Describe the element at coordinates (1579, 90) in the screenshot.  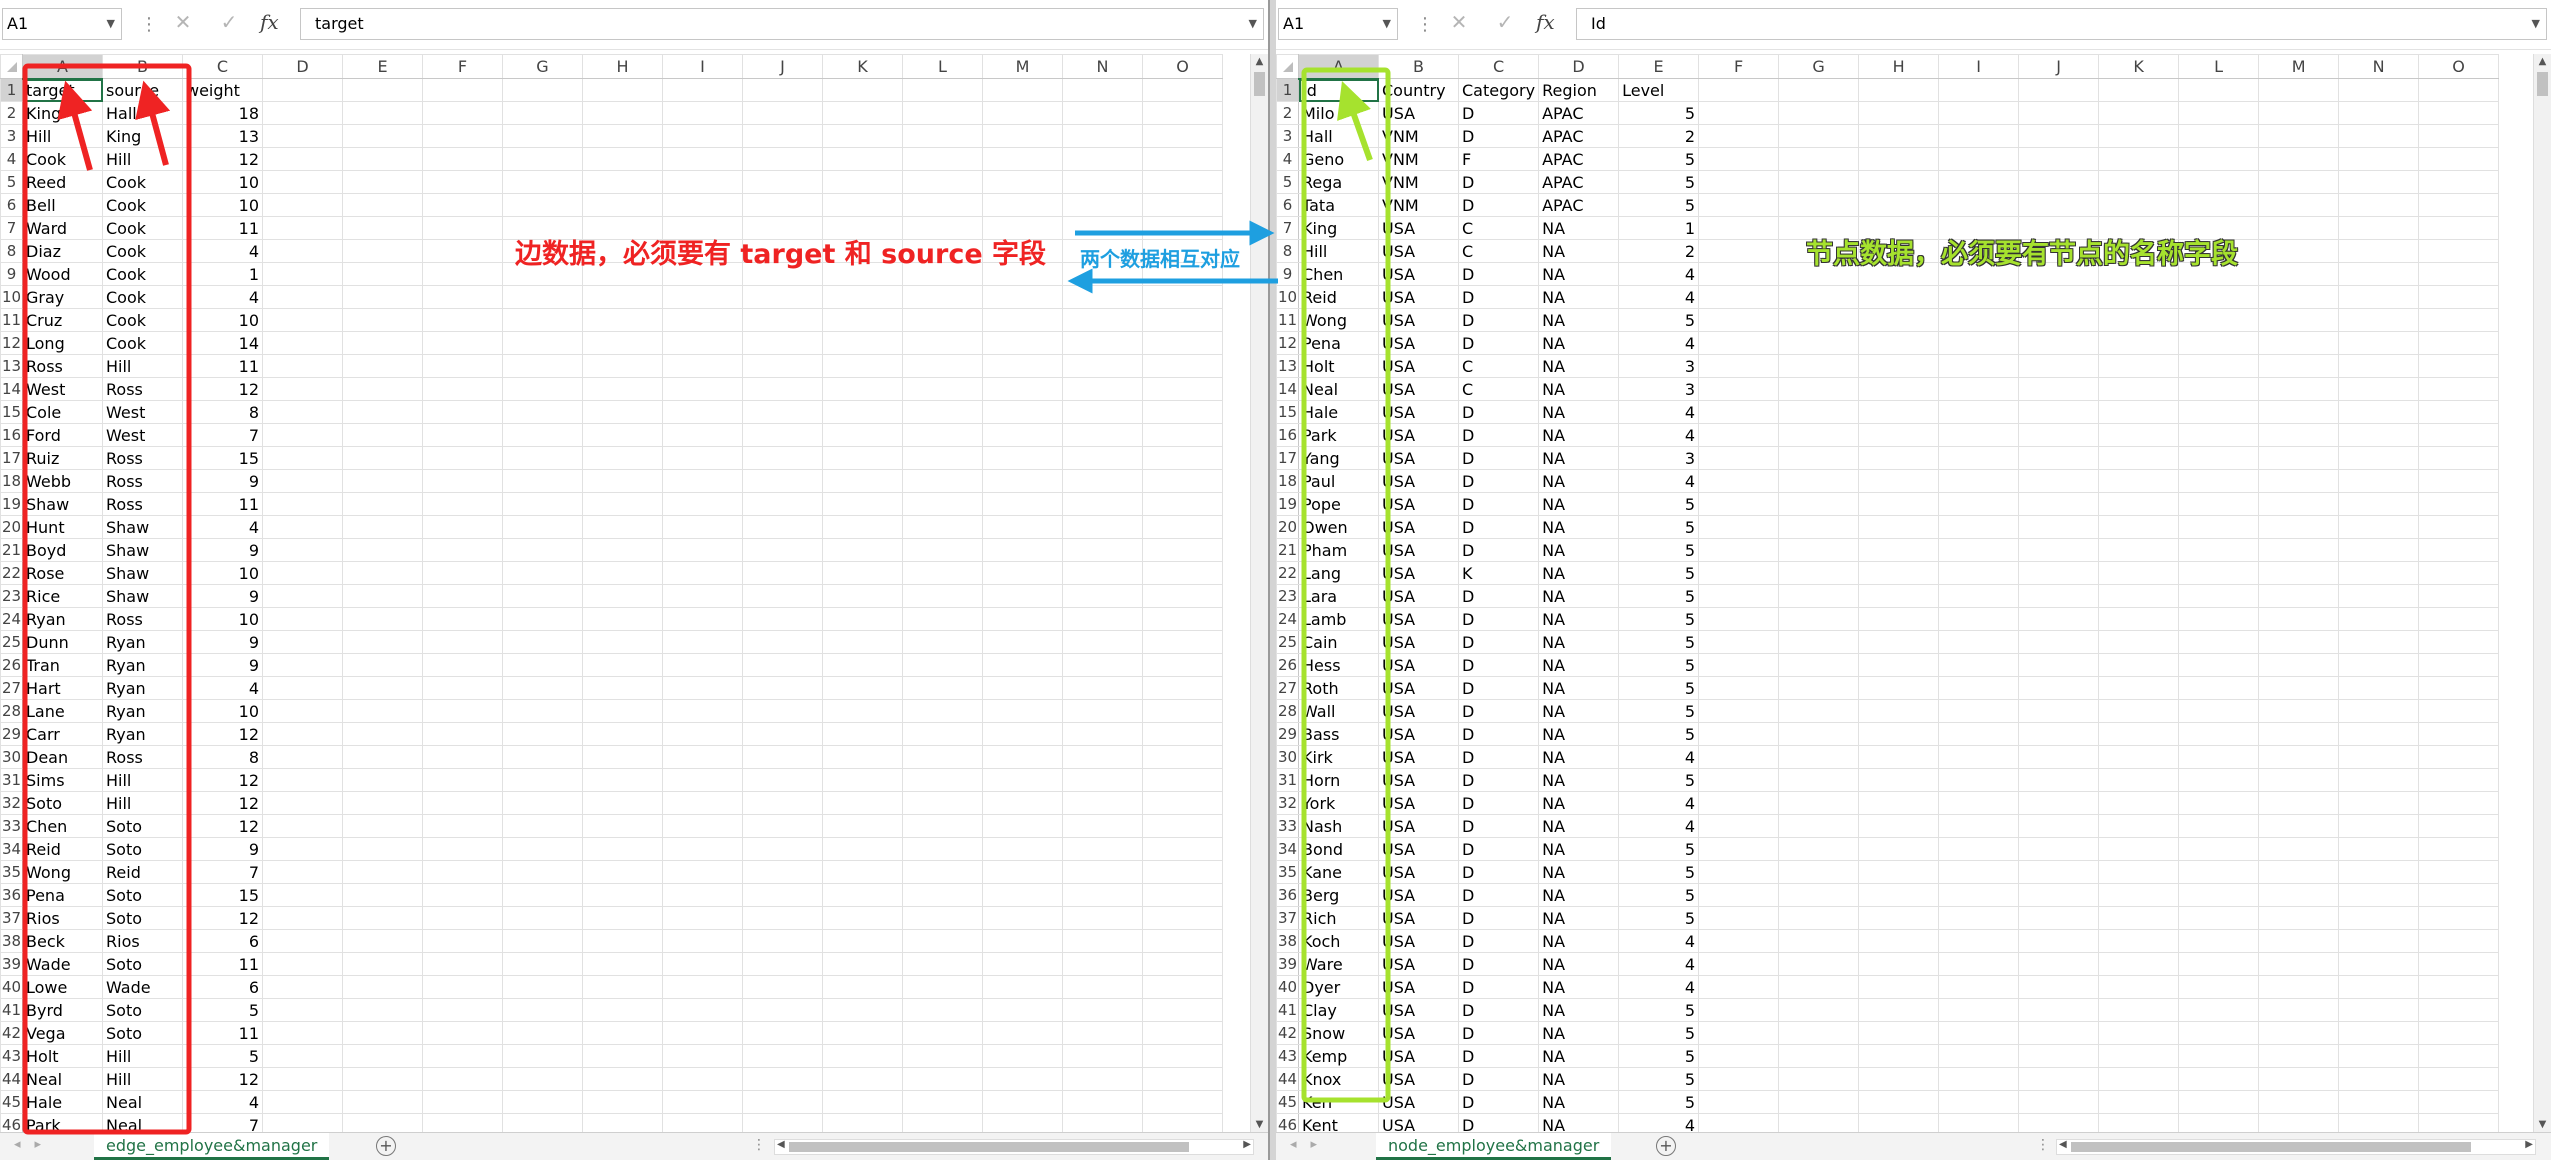
I see `cell-d: Region` at that location.